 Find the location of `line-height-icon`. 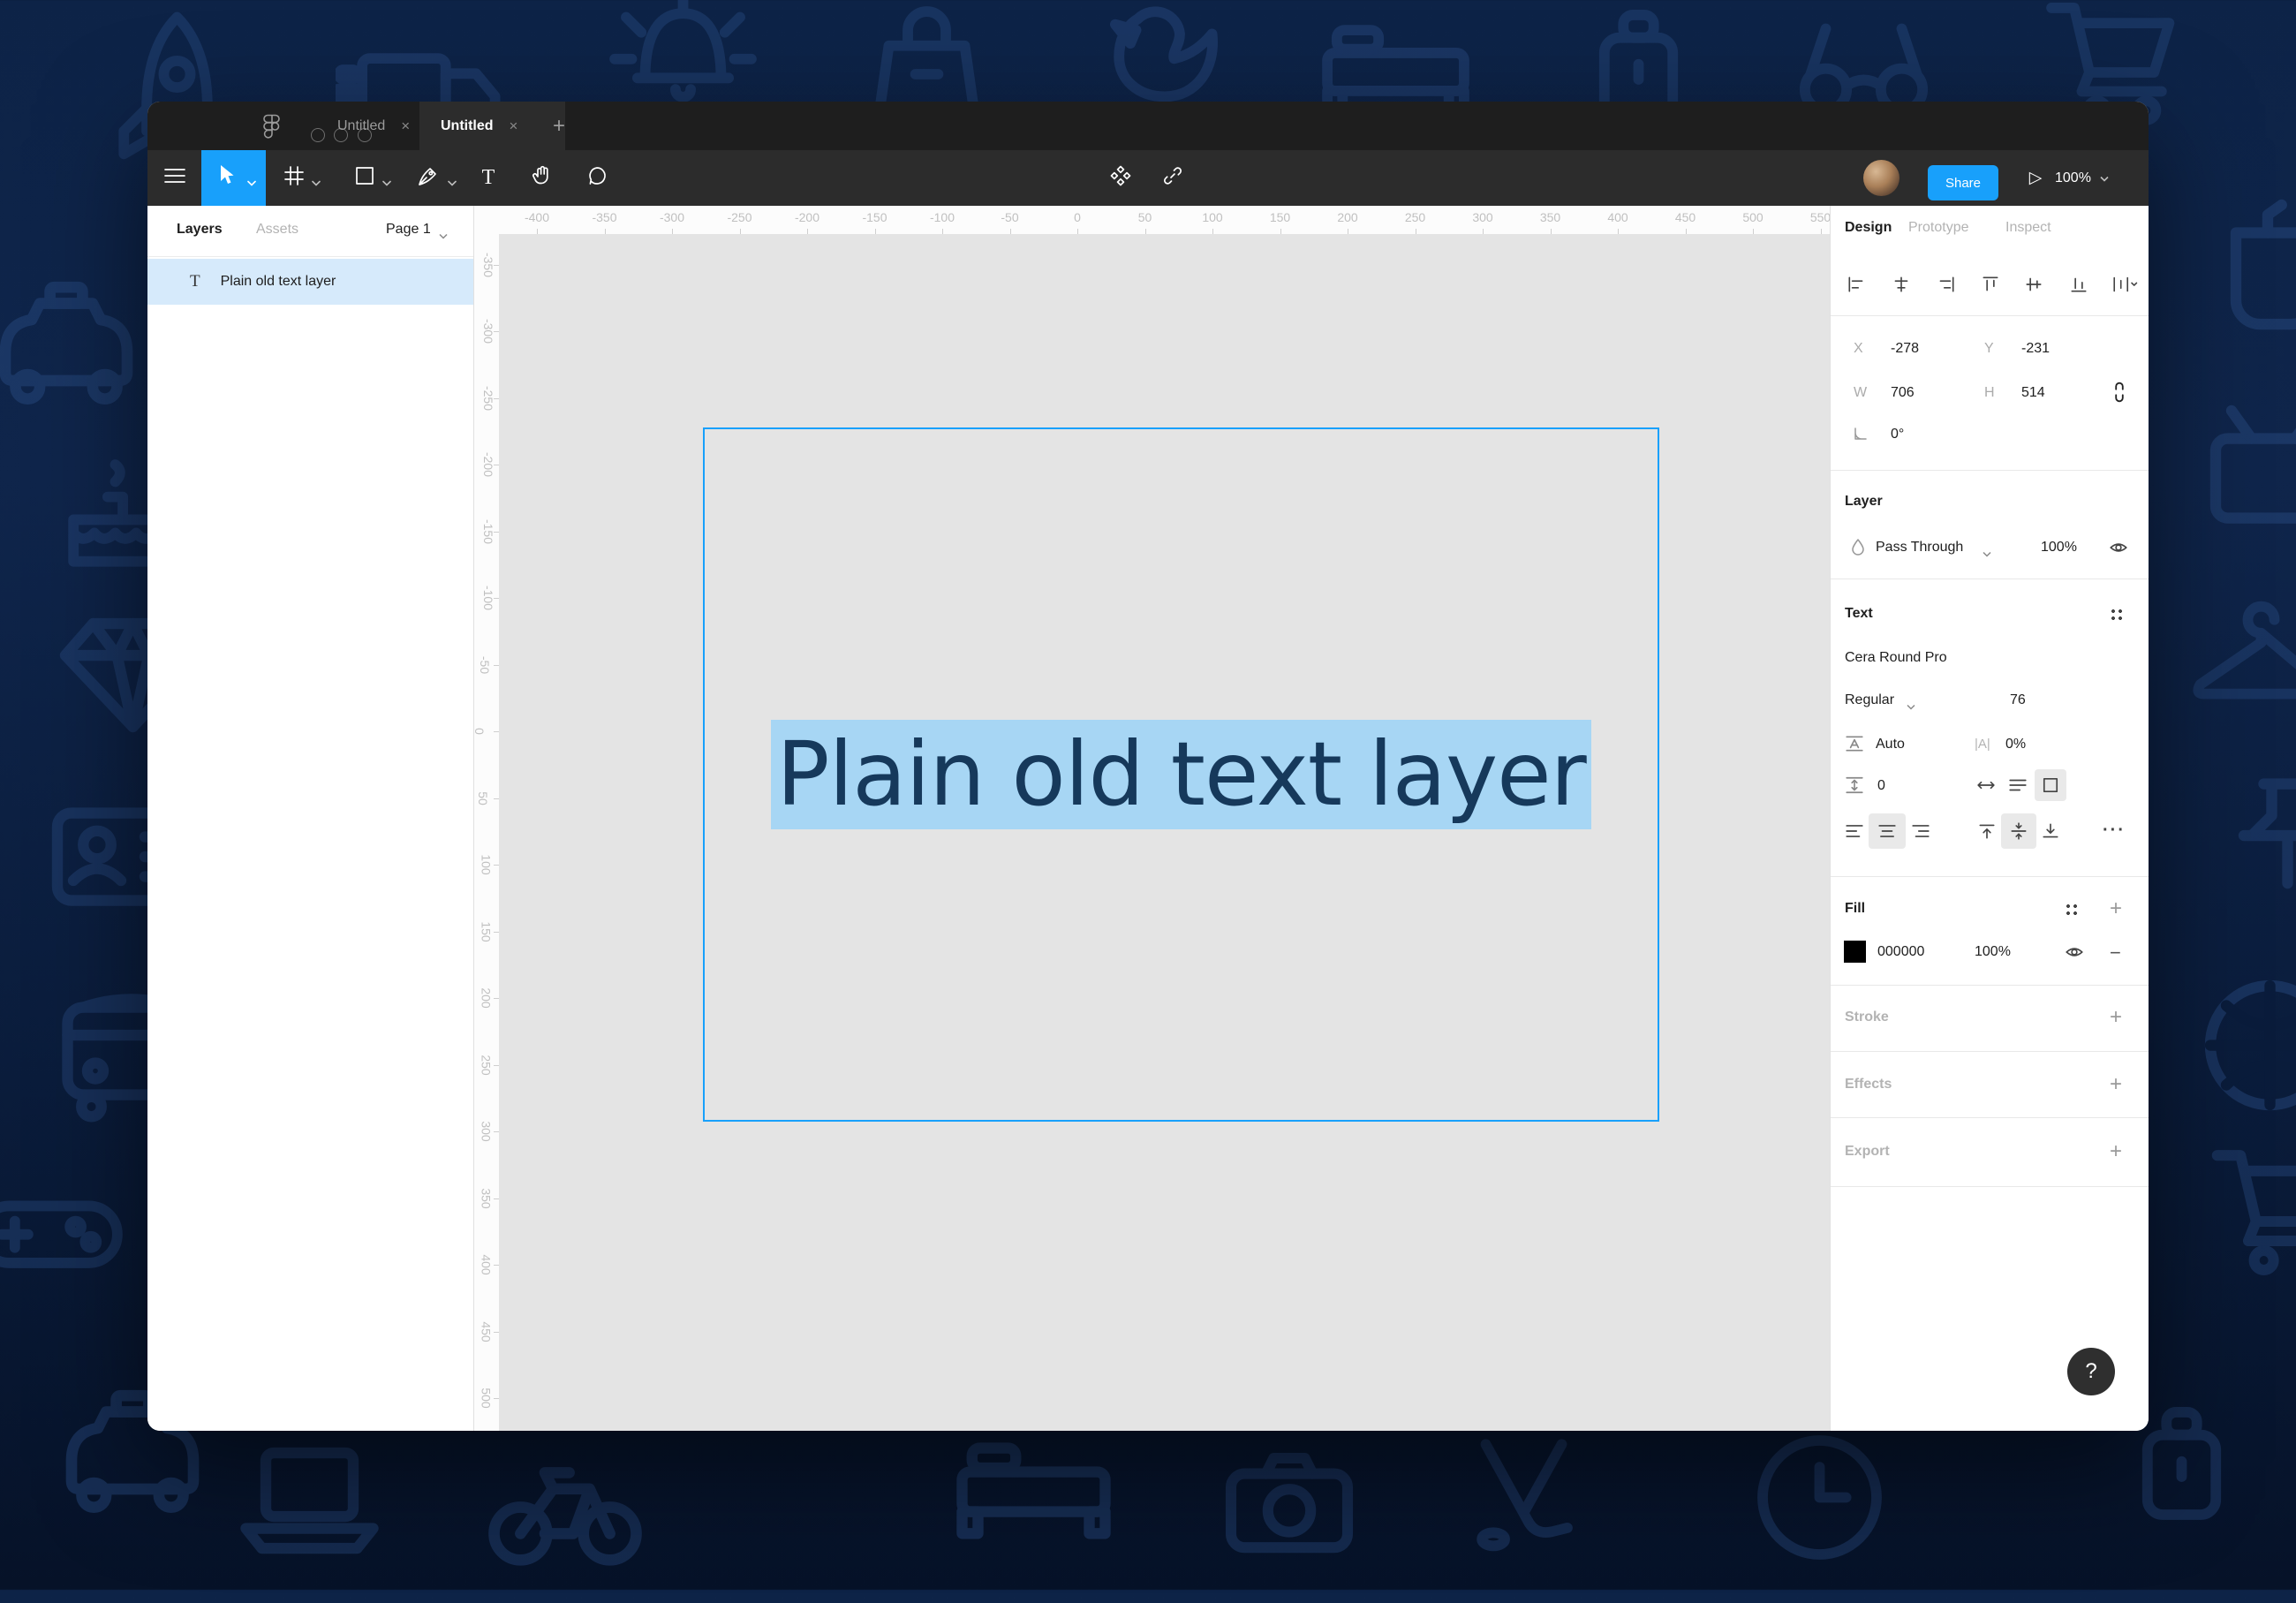

line-height-icon is located at coordinates (1855, 746).